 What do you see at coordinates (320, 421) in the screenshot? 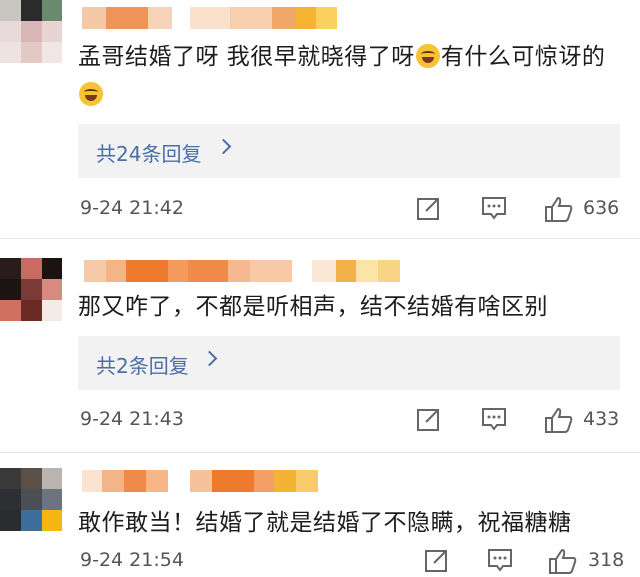
I see `comment-meta: 9-24 21:43 433` at bounding box center [320, 421].